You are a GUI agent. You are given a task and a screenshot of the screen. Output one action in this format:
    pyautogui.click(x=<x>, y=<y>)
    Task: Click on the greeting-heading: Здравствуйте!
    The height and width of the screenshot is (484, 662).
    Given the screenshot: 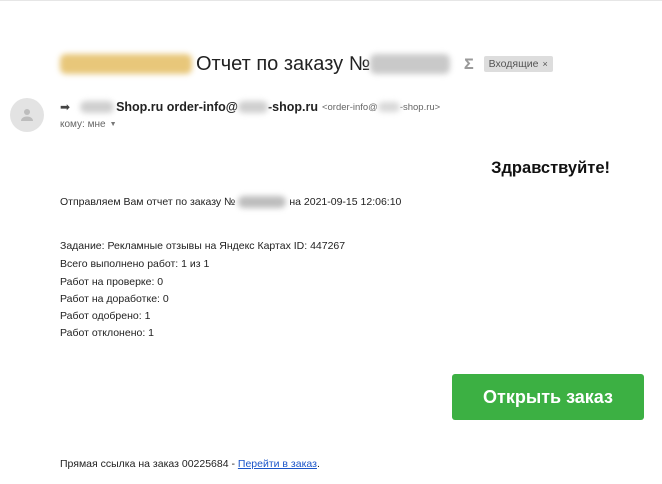 What is the action you would take?
    pyautogui.click(x=550, y=168)
    